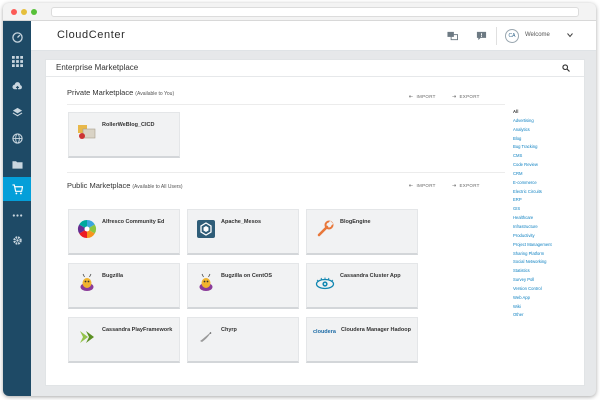 The image size is (600, 400). What do you see at coordinates (370, 276) in the screenshot?
I see `app-name: Cassandra Cluster App` at bounding box center [370, 276].